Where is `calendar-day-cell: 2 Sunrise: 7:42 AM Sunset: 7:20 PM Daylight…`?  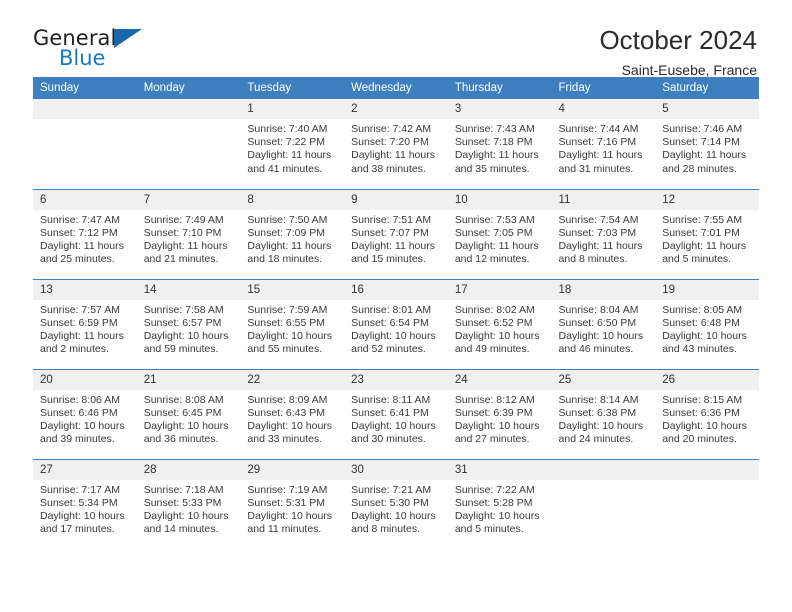 calendar-day-cell: 2 Sunrise: 7:42 AM Sunset: 7:20 PM Daylight… is located at coordinates (396, 144).